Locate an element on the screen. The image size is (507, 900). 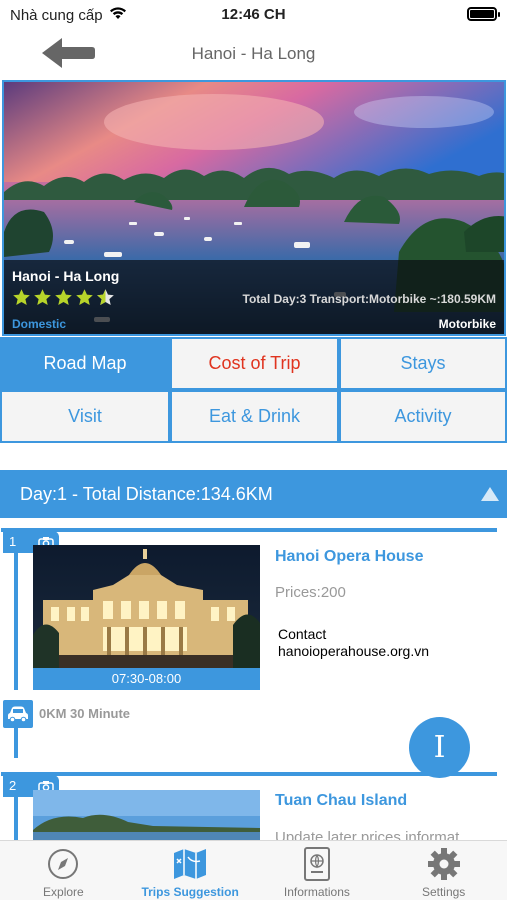
status-bar: Nhà cung cấp 12:46 CH is located at coordinates (253, 14).